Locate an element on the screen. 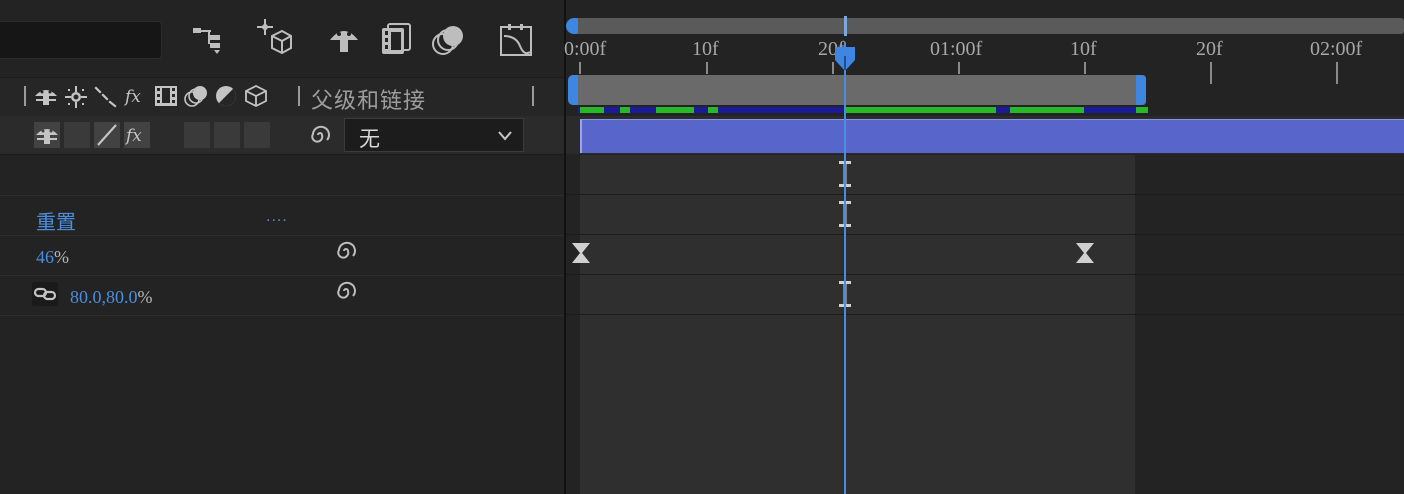 This screenshot has height=494, width=1404. frame-blend-icon is located at coordinates (166, 96).